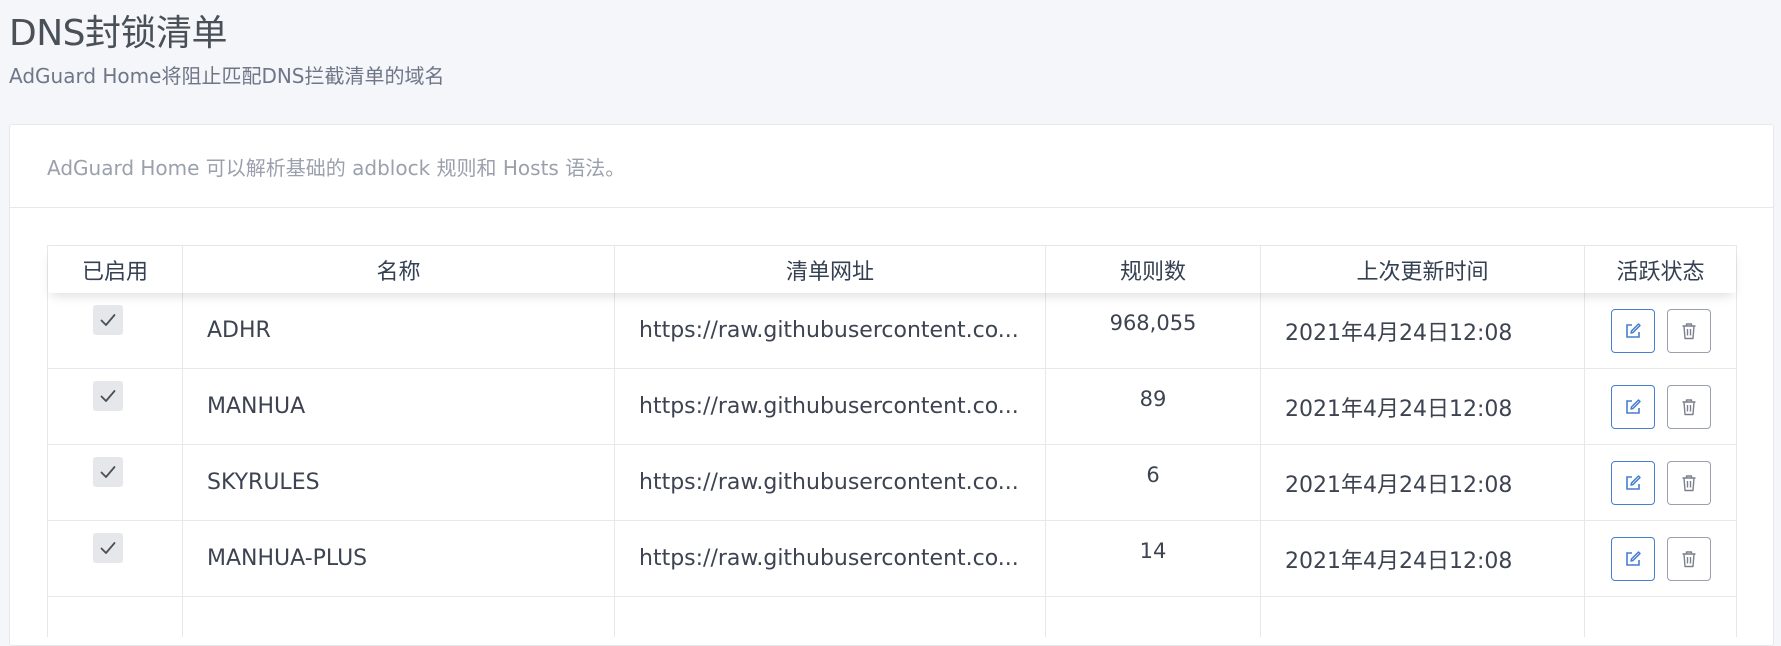 This screenshot has height=646, width=1781. Describe the element at coordinates (399, 269) in the screenshot. I see `column-header-name: 名称` at that location.